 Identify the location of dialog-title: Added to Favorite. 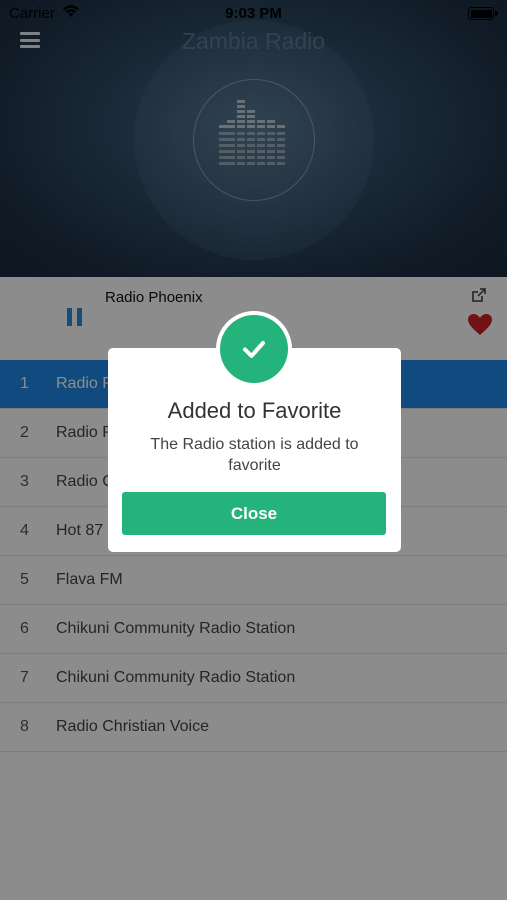
(254, 410).